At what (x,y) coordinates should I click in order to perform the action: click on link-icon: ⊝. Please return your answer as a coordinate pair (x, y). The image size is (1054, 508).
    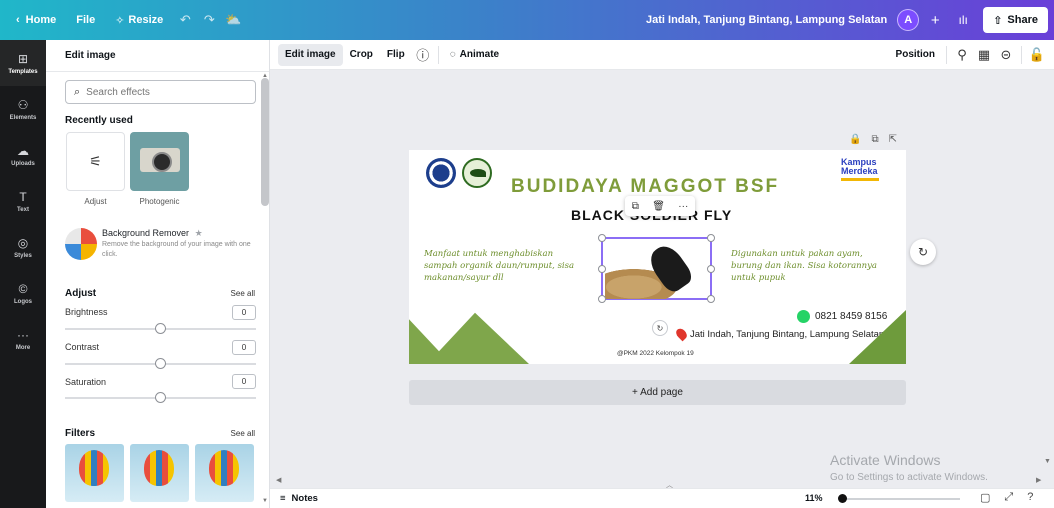
    Looking at the image, I should click on (1006, 55).